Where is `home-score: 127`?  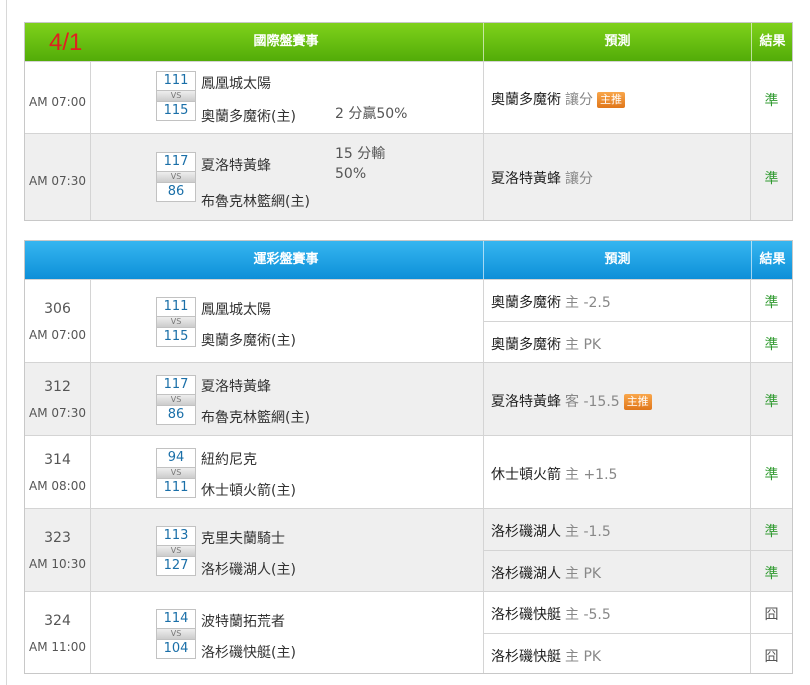
home-score: 127 is located at coordinates (176, 566).